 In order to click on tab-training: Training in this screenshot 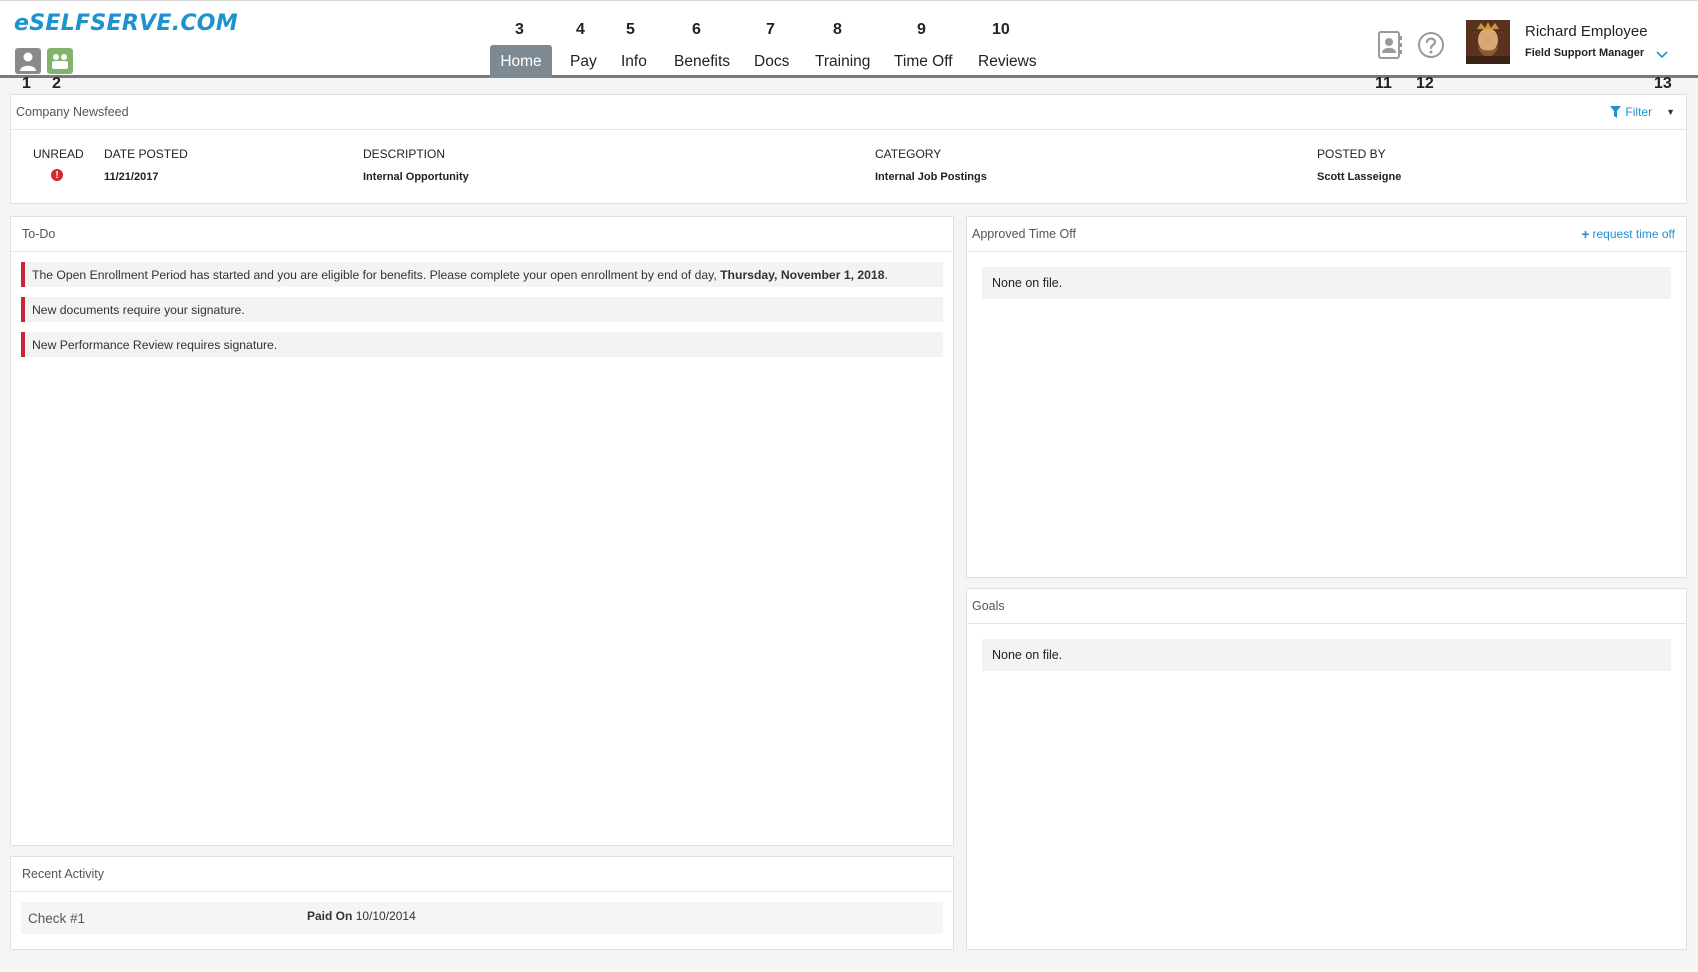, I will do `click(842, 62)`.